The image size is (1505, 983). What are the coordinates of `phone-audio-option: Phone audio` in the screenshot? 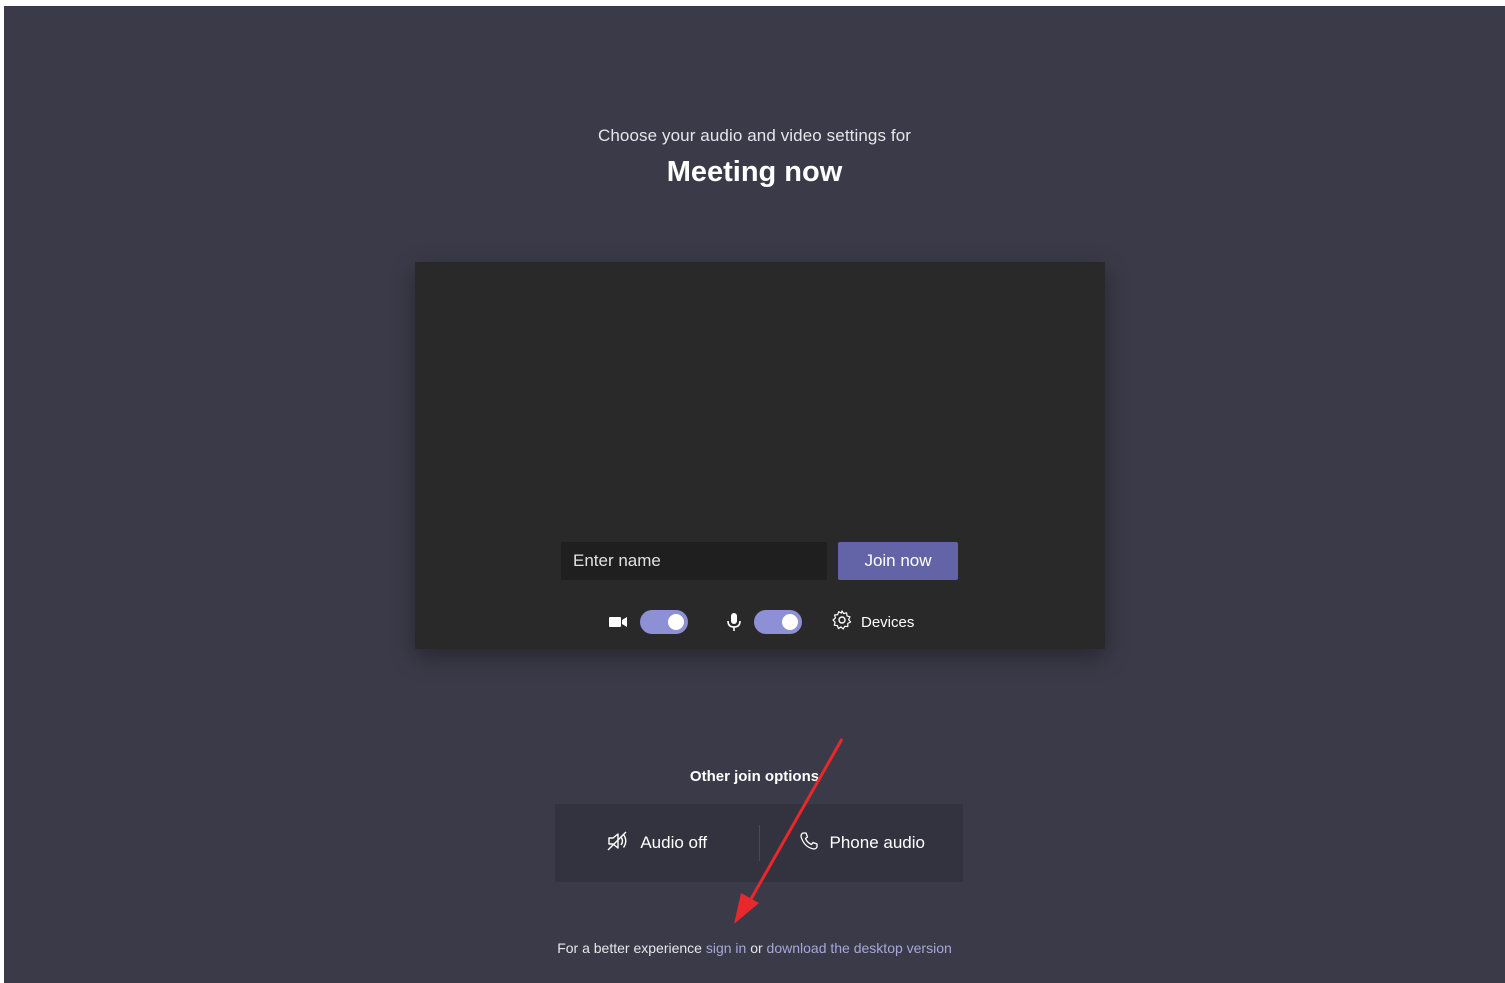 It's located at (862, 843).